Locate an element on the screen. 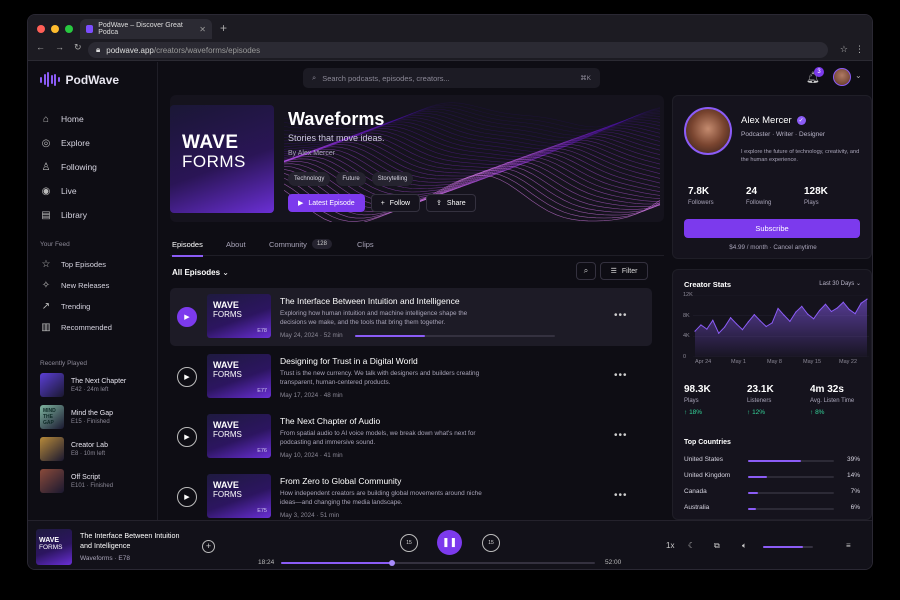 Image resolution: width=900 pixels, height=600 pixels. recent-thumbnail is located at coordinates (52, 449).